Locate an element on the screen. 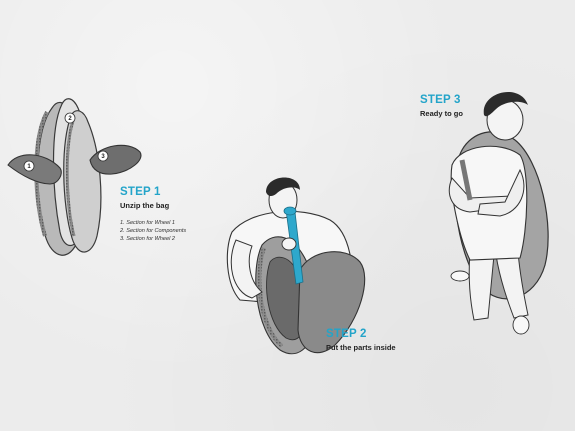 Image resolution: width=575 pixels, height=431 pixels. section-item-wheel-2: 3. Section for Wheel 2 is located at coordinates (148, 239).